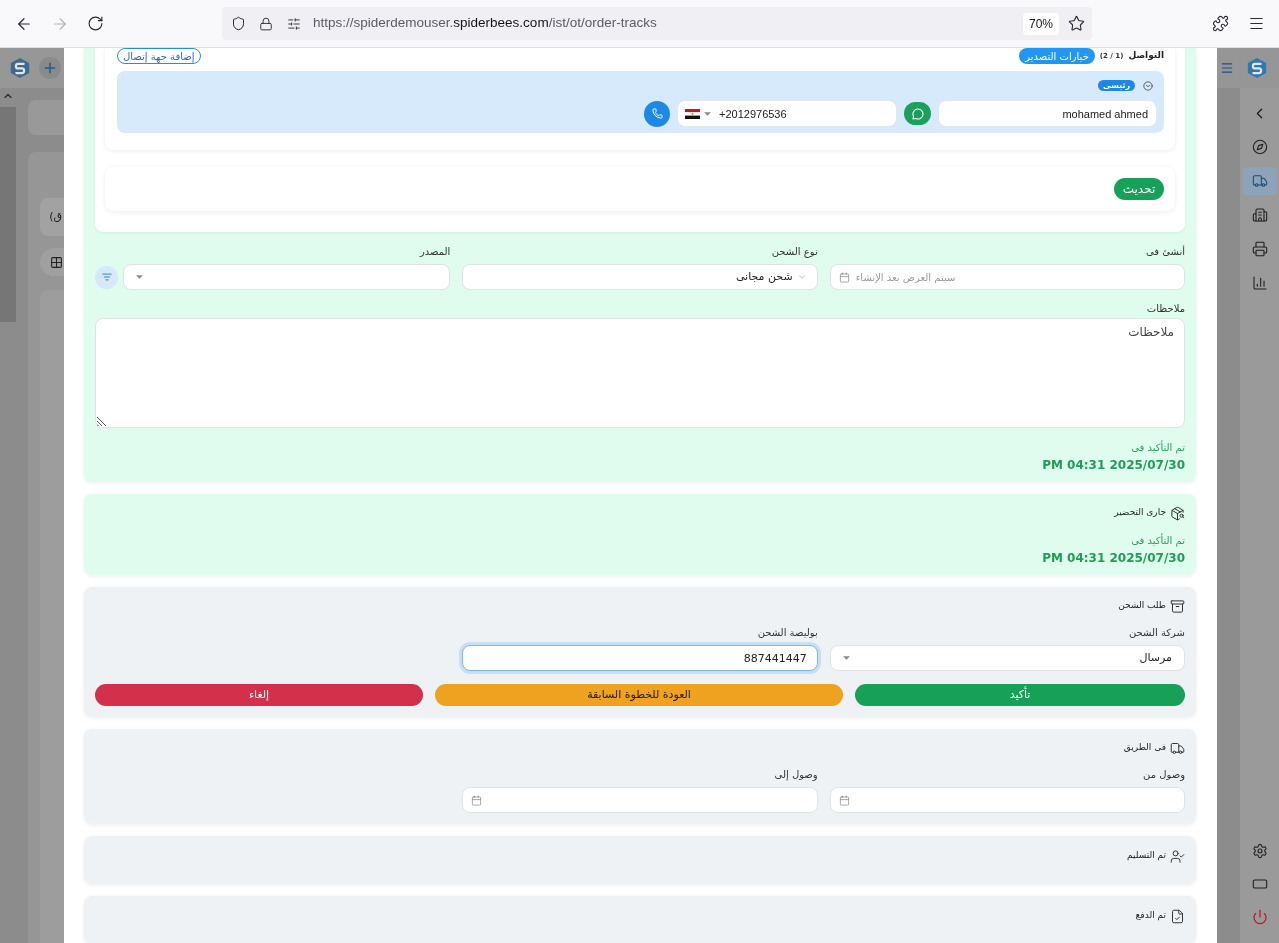  What do you see at coordinates (794, 252) in the screenshot?
I see `field-label: نوع الشحن` at bounding box center [794, 252].